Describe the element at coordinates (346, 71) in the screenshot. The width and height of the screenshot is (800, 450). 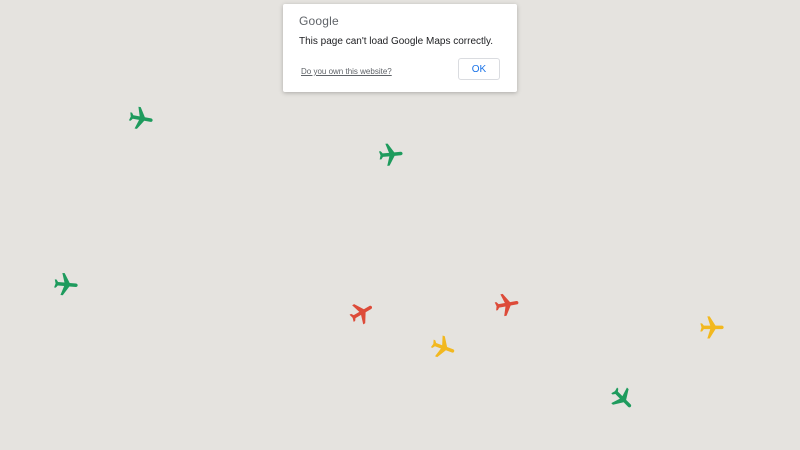
I see `own-website-link: Do you own this website?` at that location.